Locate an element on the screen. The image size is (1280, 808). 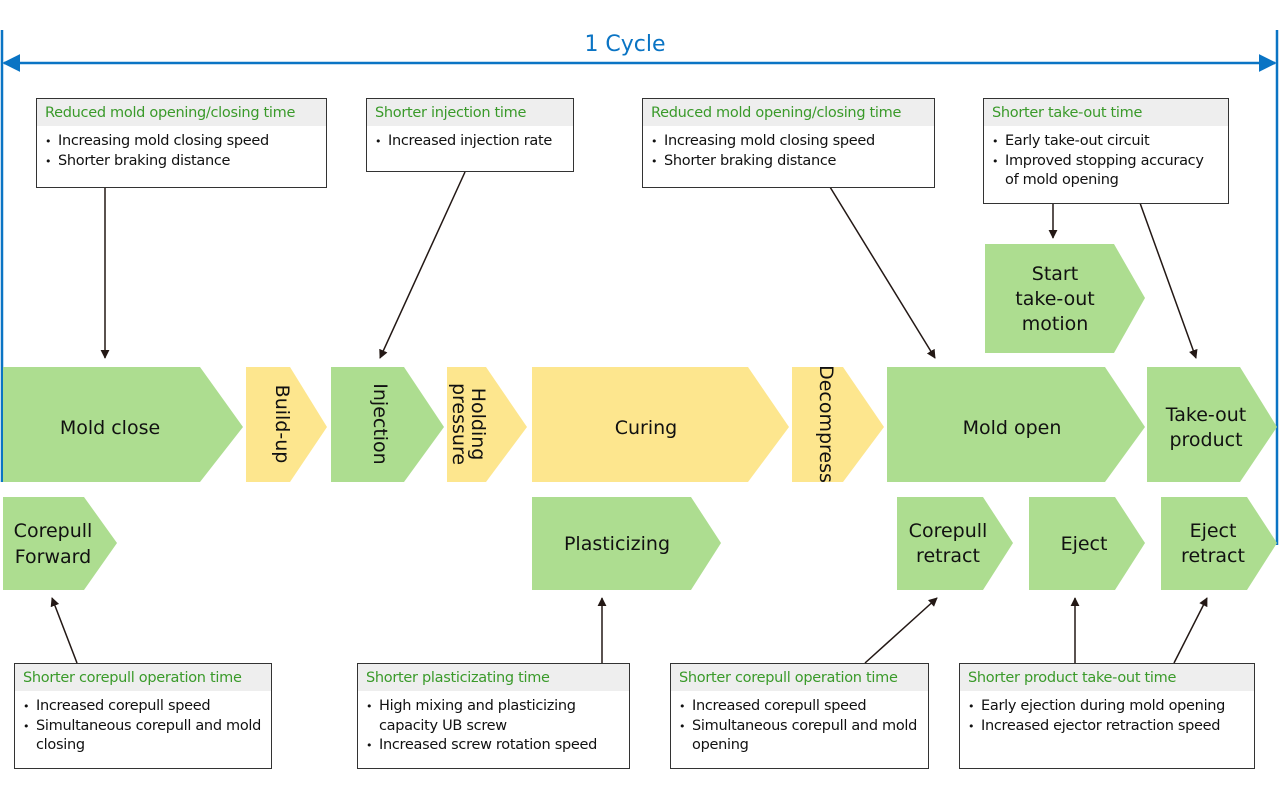
callout-heading: Shorter take-out time is located at coordinates (1106, 112).